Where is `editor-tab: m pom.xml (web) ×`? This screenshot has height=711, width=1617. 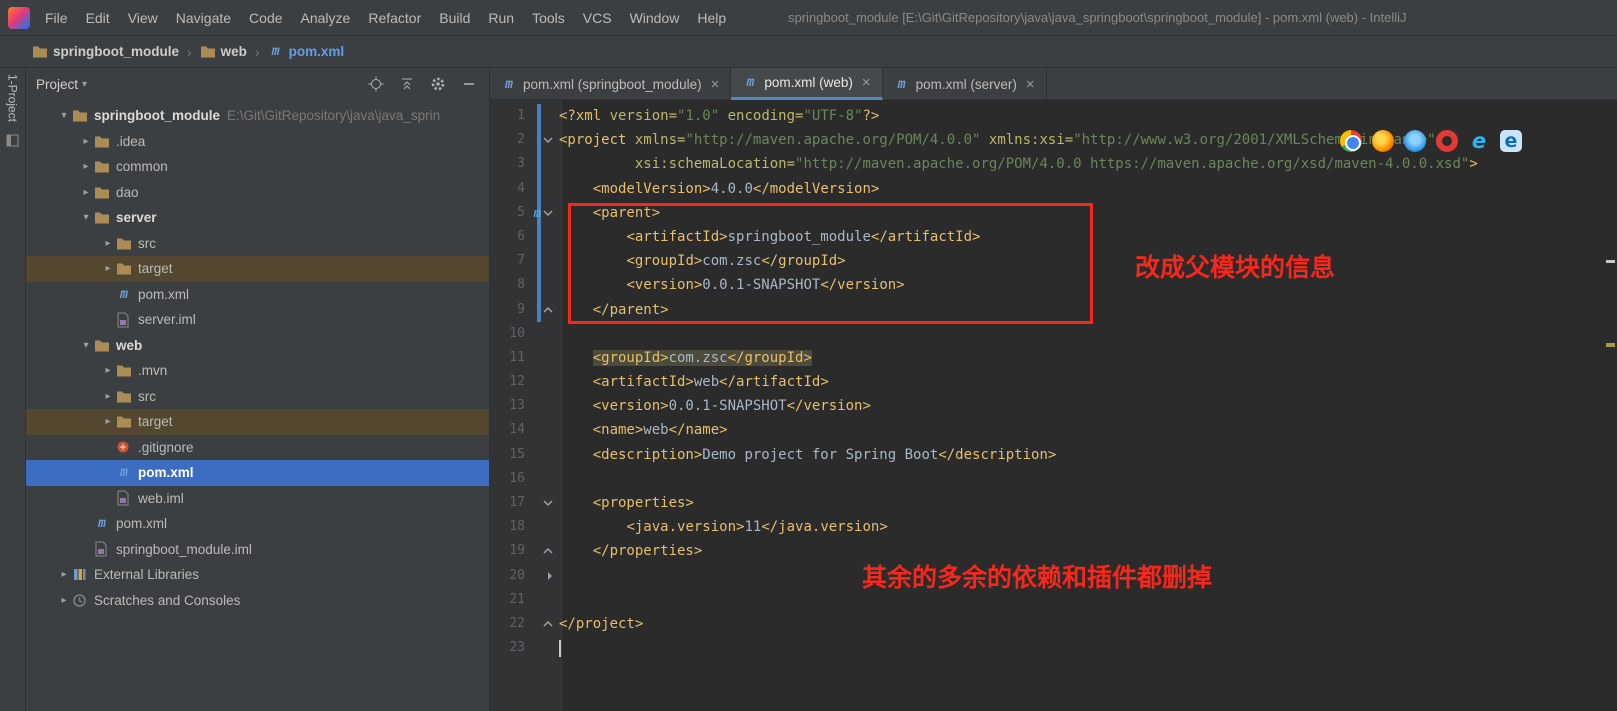 editor-tab: m pom.xml (web) × is located at coordinates (807, 84).